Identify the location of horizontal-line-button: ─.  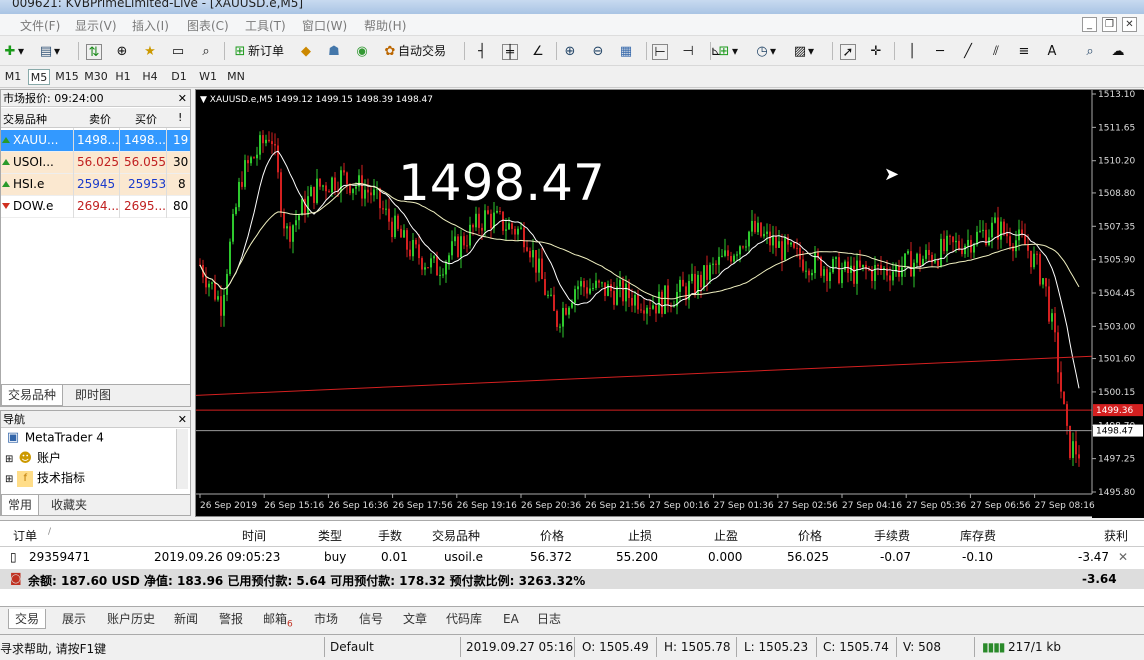
(940, 51).